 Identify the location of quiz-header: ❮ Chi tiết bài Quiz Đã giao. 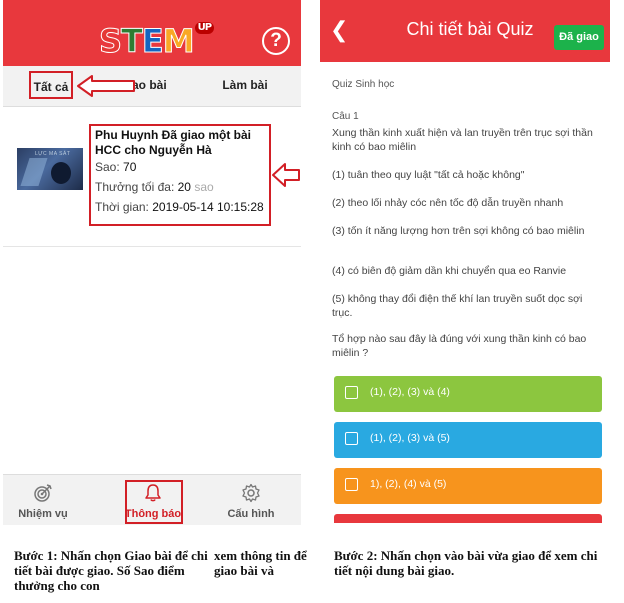
(465, 31).